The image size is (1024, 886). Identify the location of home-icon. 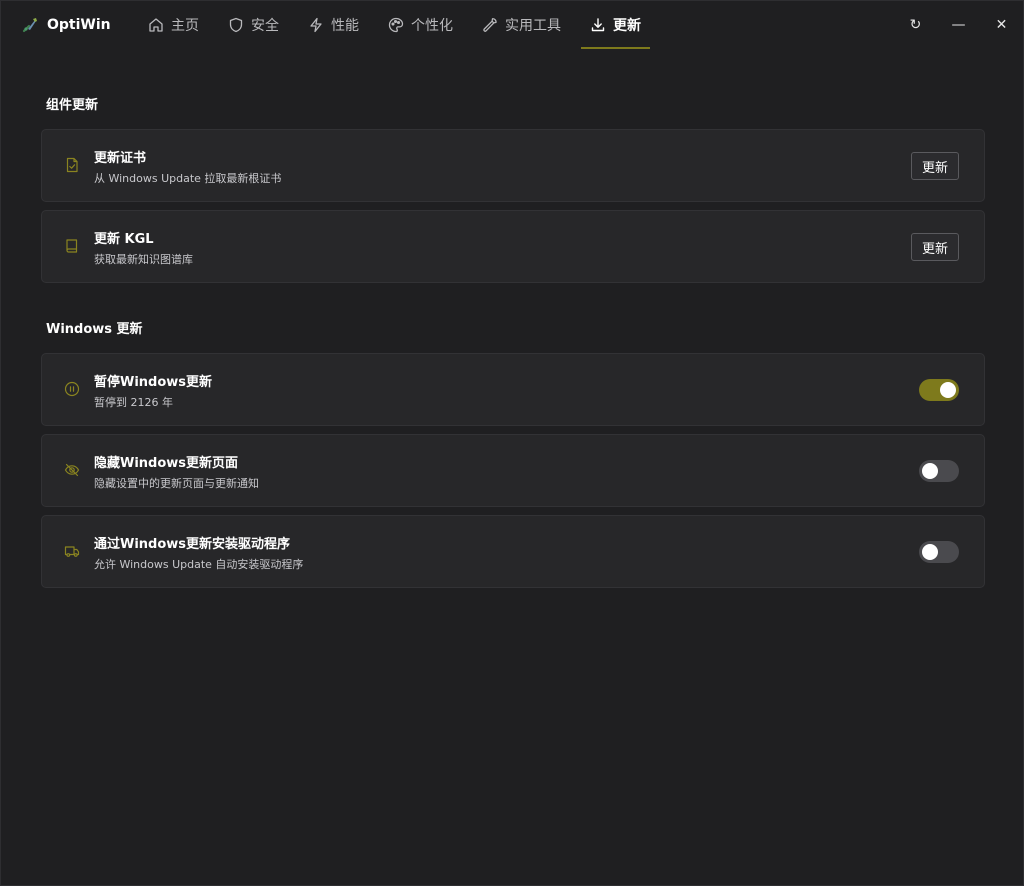
(156, 25).